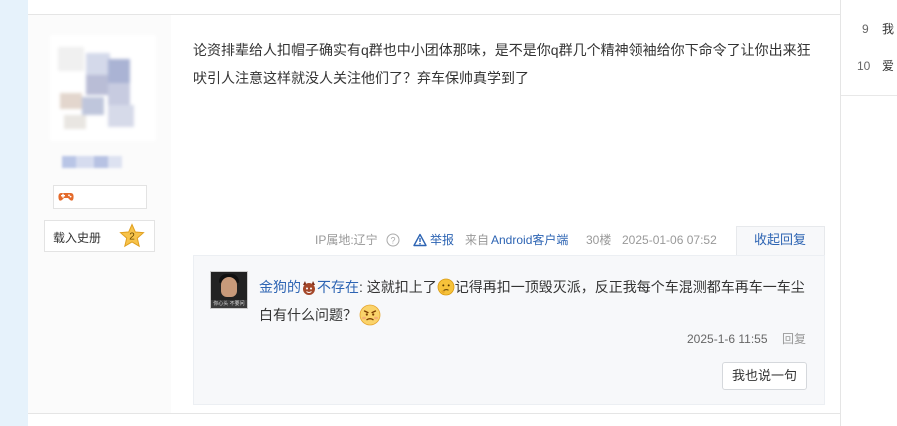 This screenshot has width=897, height=426. What do you see at coordinates (103, 88) in the screenshot?
I see `author-avatar` at bounding box center [103, 88].